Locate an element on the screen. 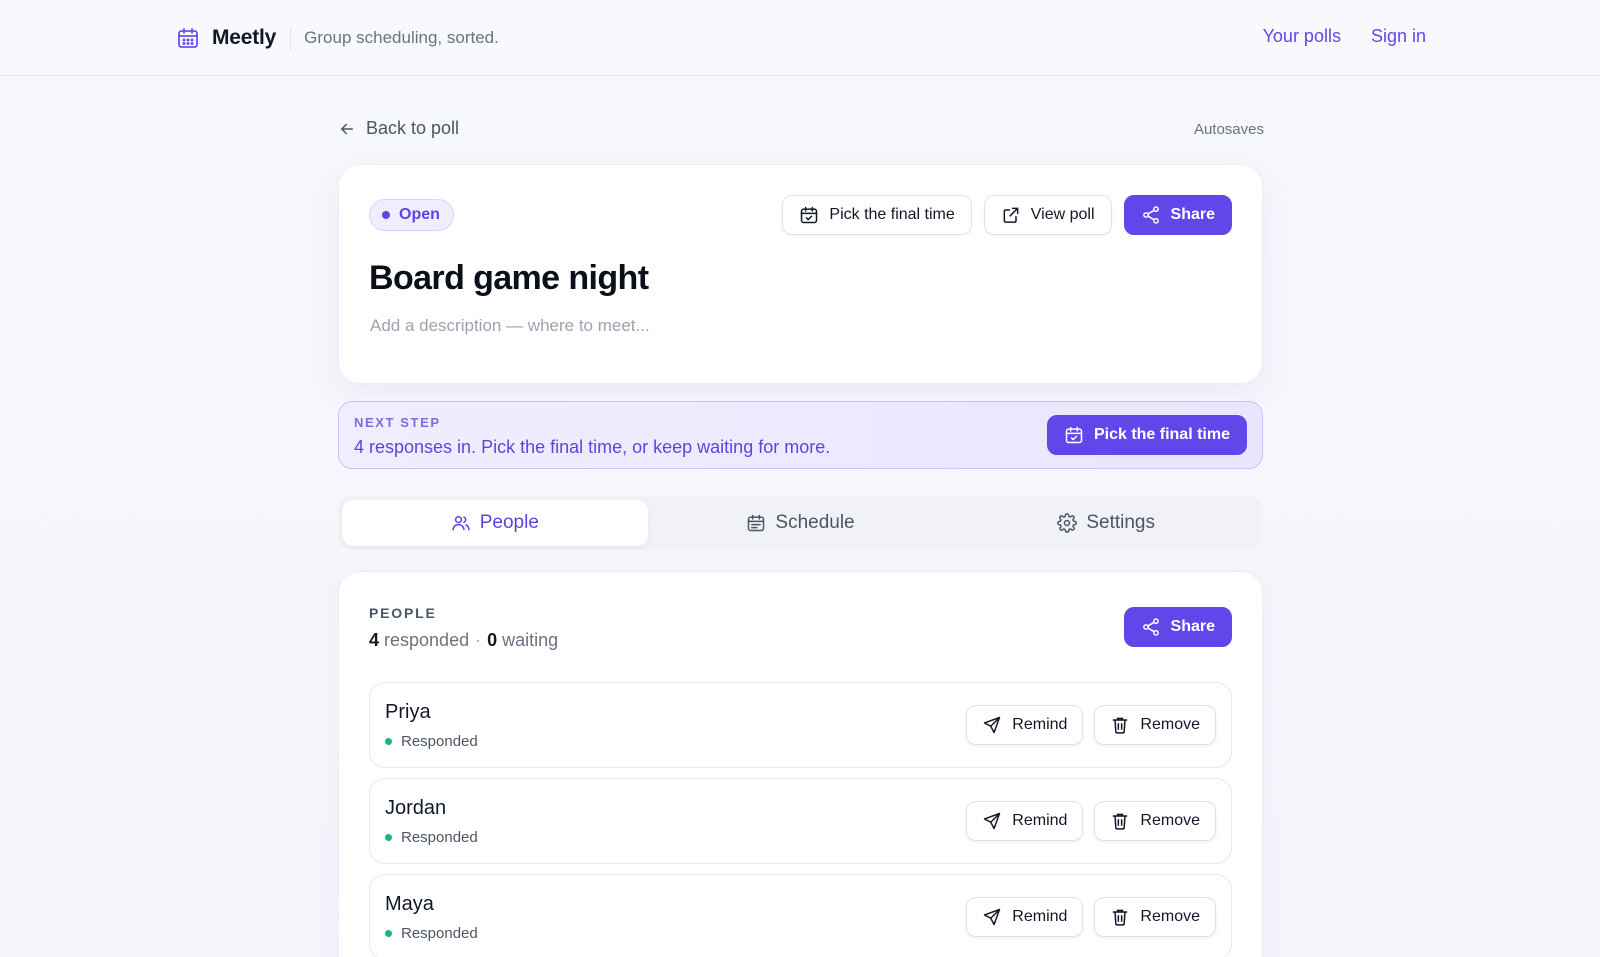 This screenshot has height=957, width=1600. person-name: Maya is located at coordinates (409, 904).